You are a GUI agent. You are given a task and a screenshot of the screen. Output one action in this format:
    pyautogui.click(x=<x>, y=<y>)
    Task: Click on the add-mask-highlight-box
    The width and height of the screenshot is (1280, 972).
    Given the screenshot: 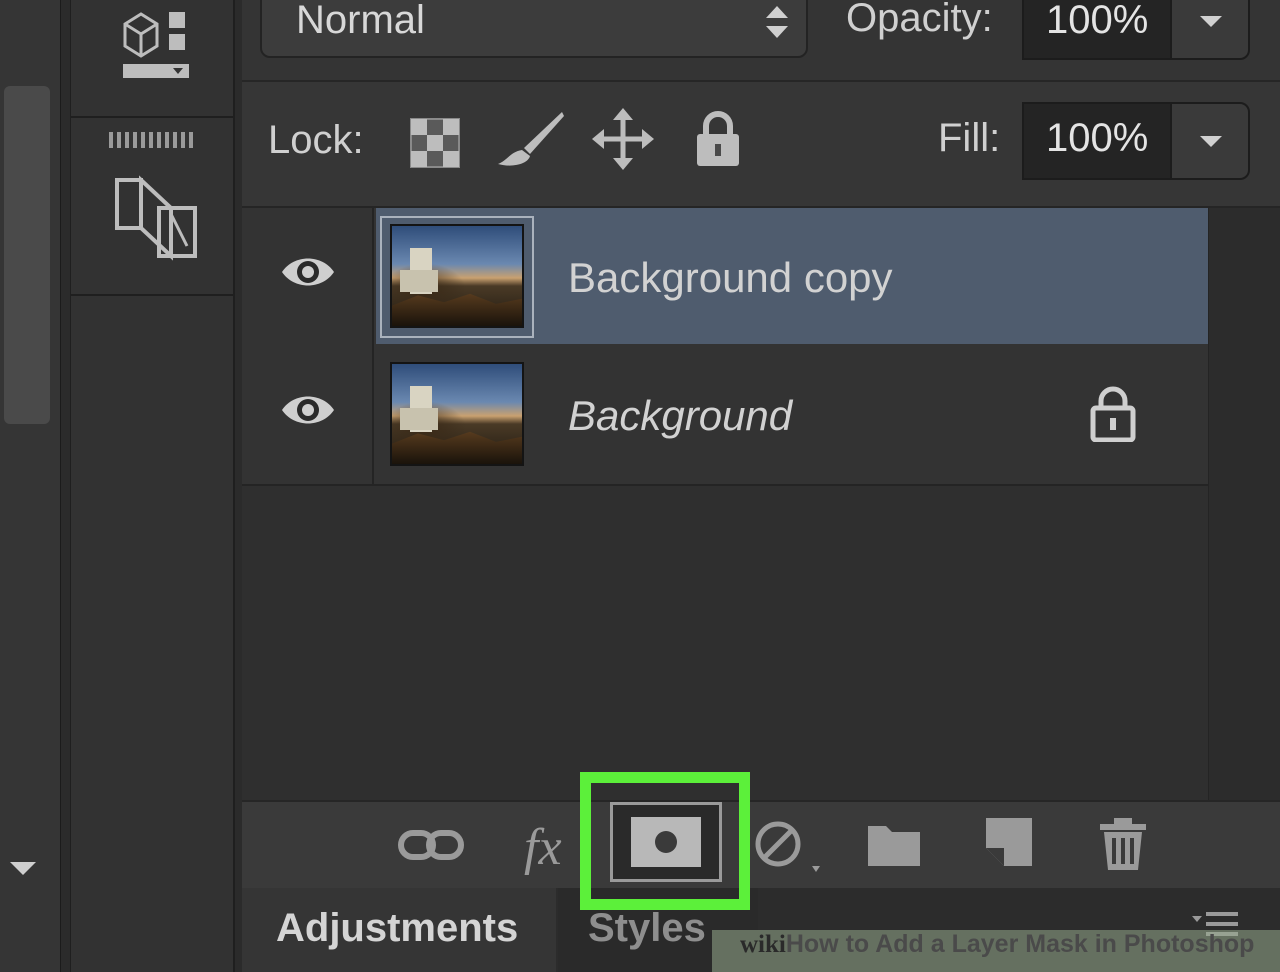 What is the action you would take?
    pyautogui.click(x=665, y=841)
    